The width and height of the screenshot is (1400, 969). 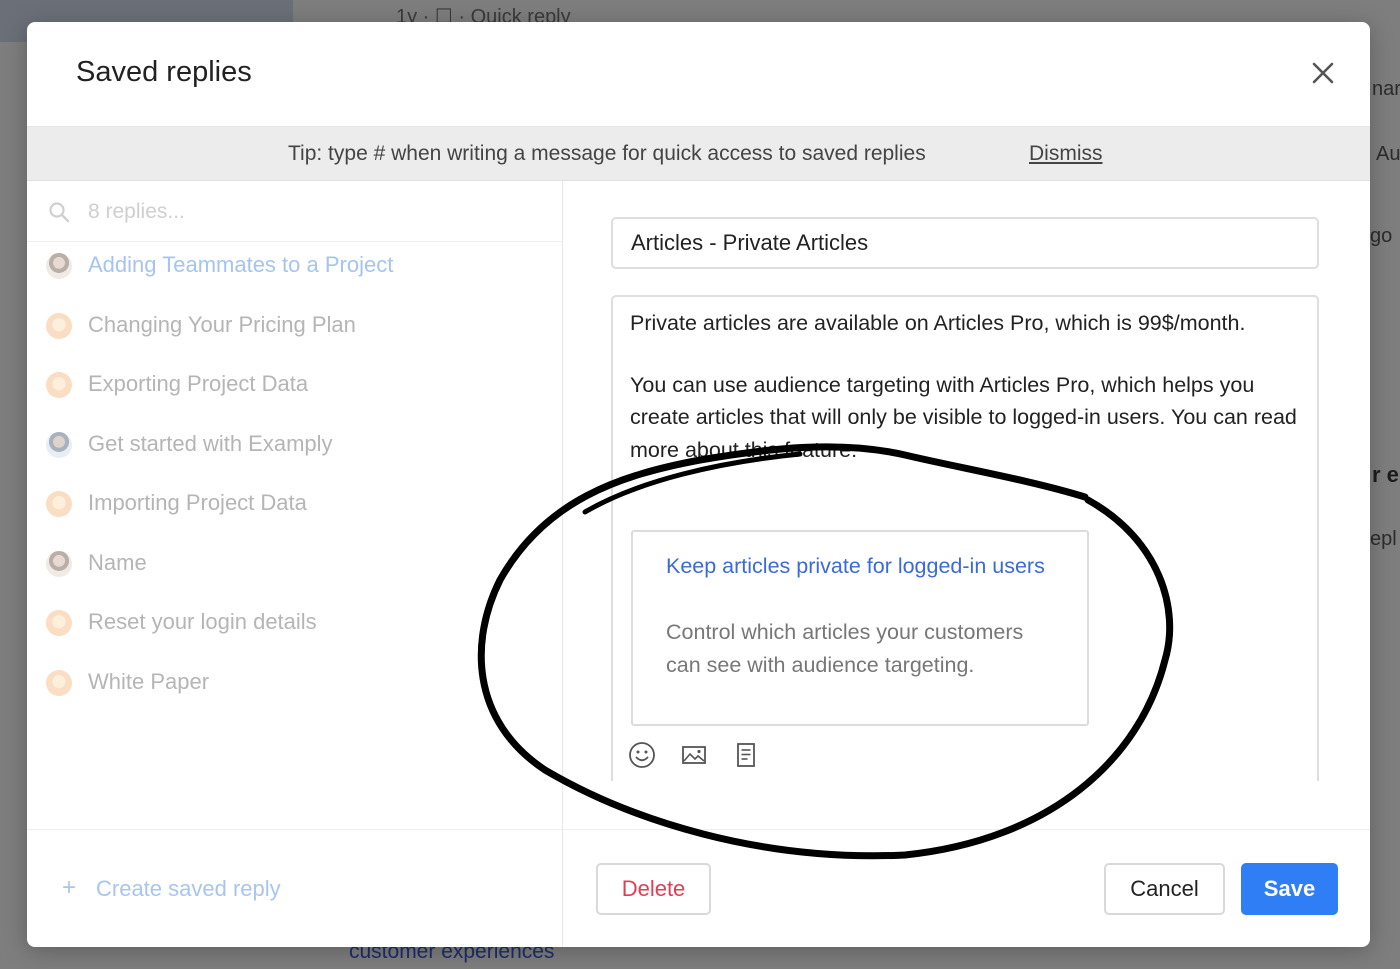 I want to click on reply-list-item: Adding Teammates to a Project, so click(x=294, y=267).